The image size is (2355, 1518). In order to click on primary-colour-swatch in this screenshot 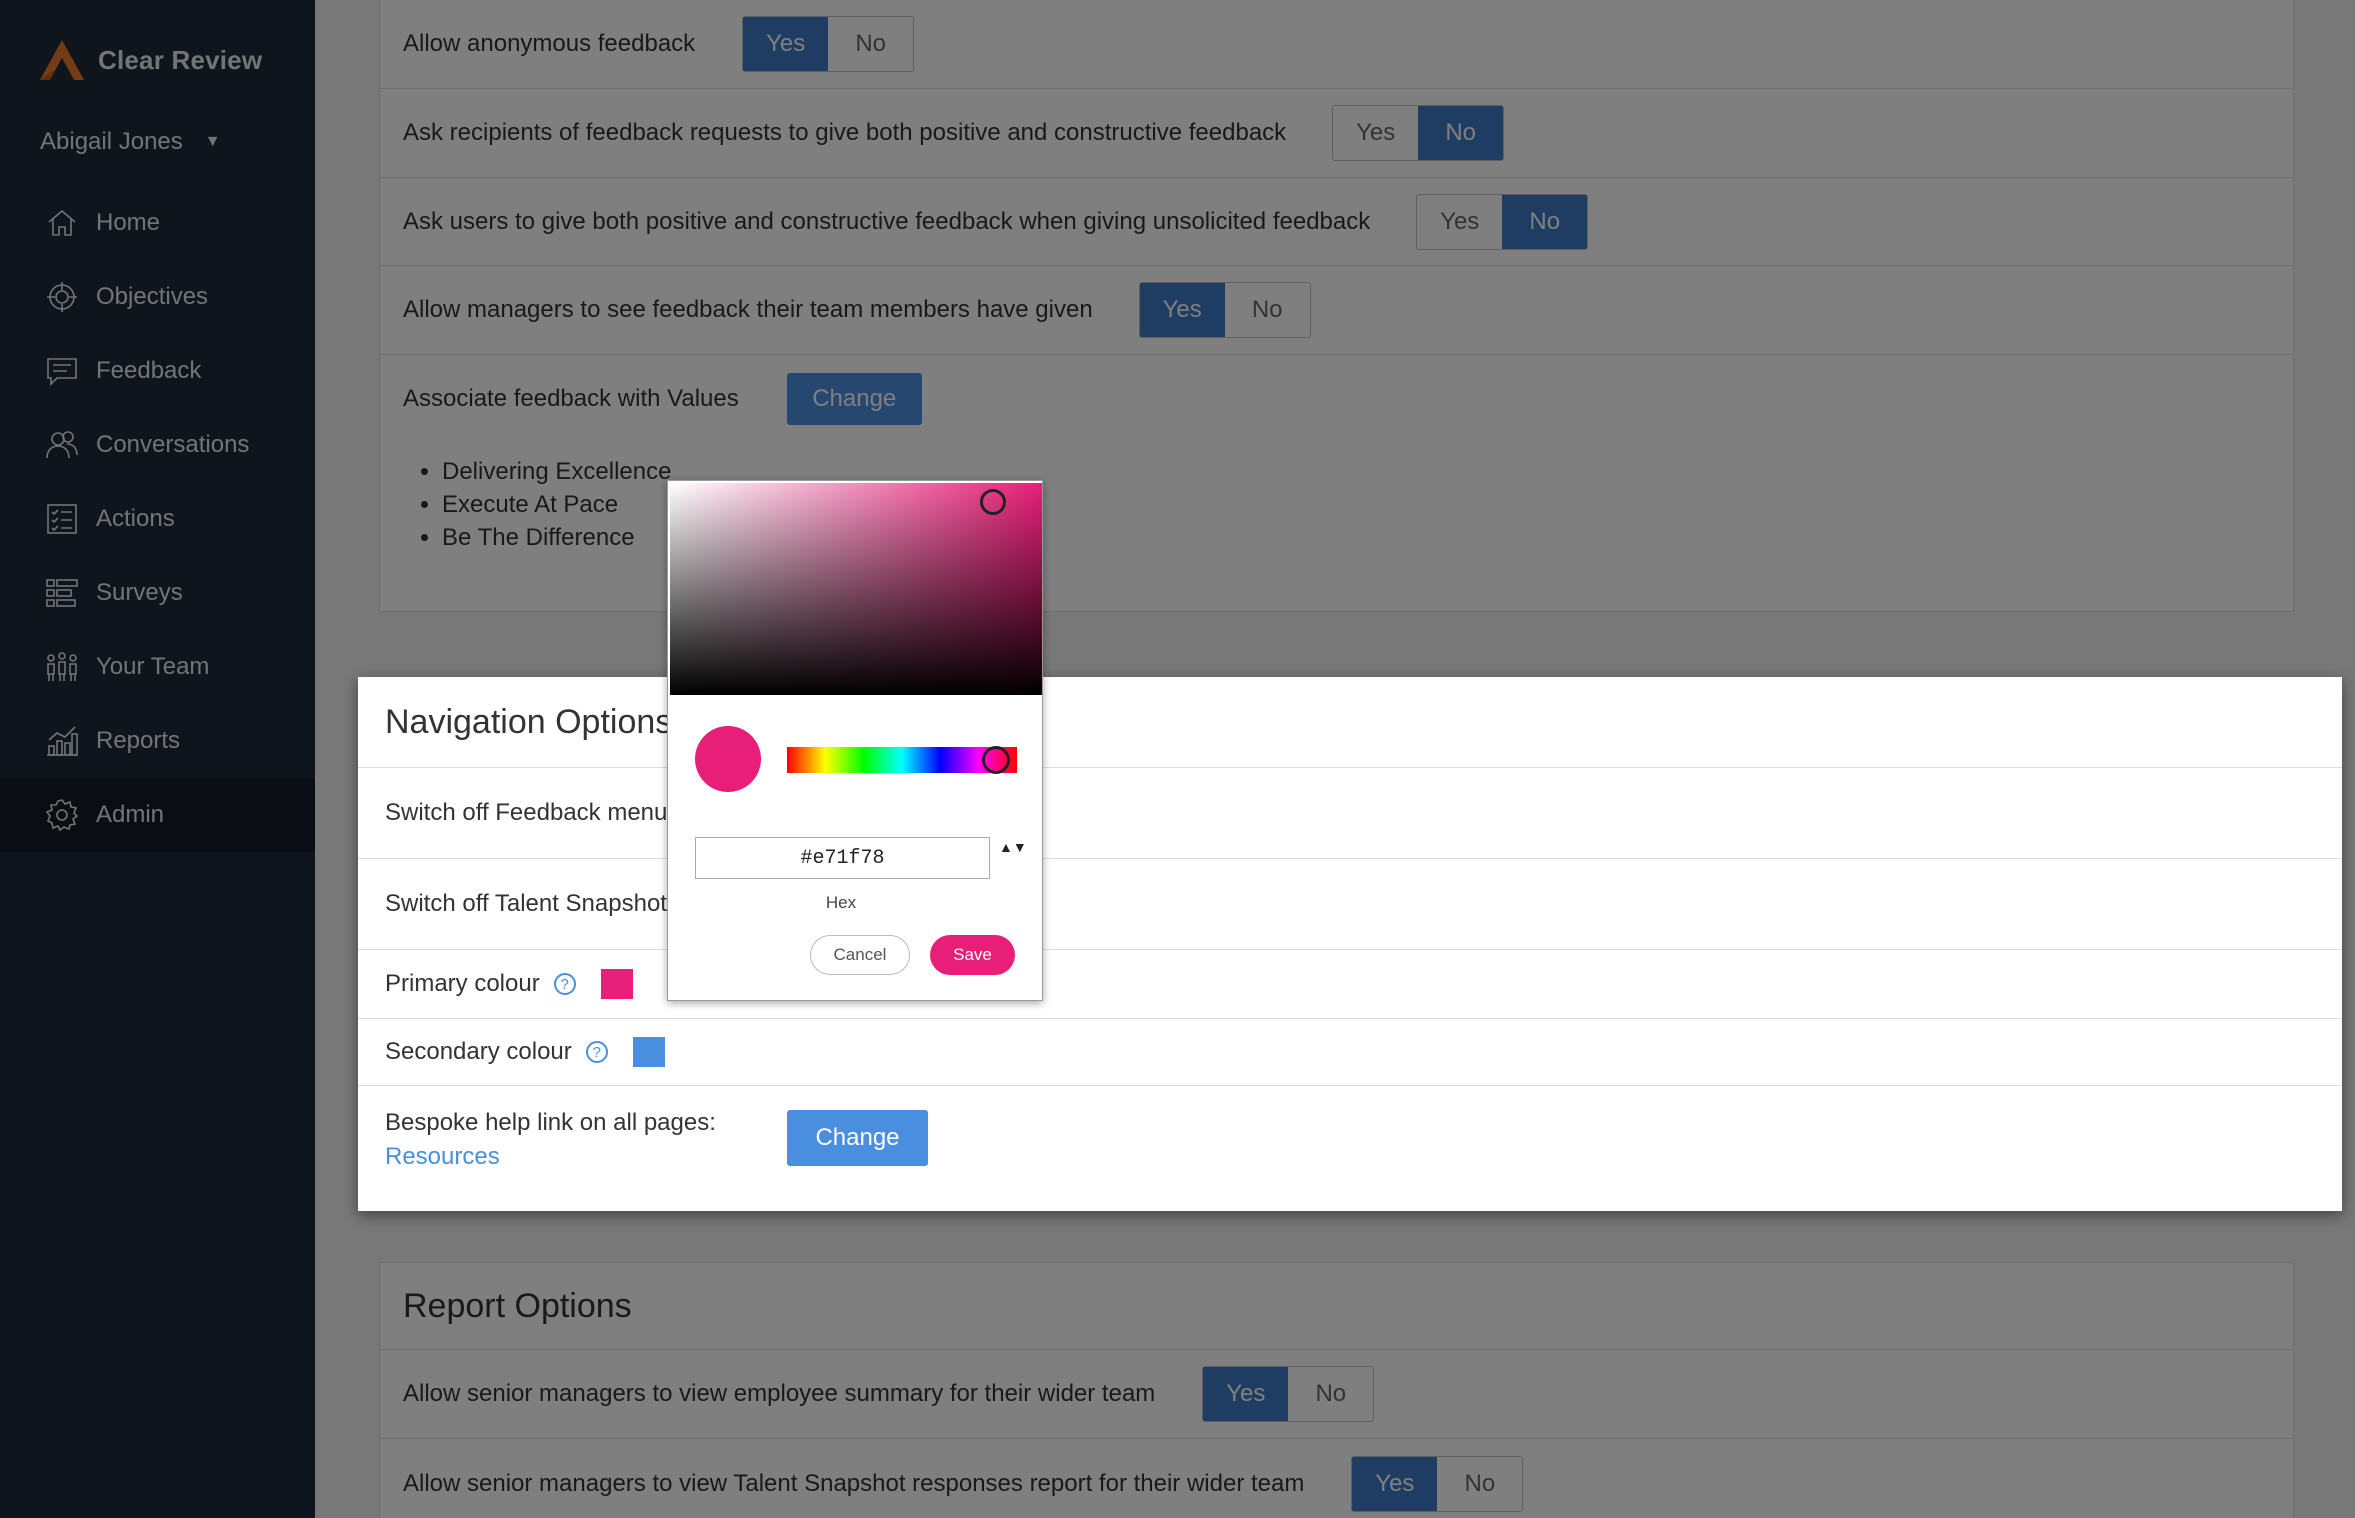, I will do `click(616, 984)`.